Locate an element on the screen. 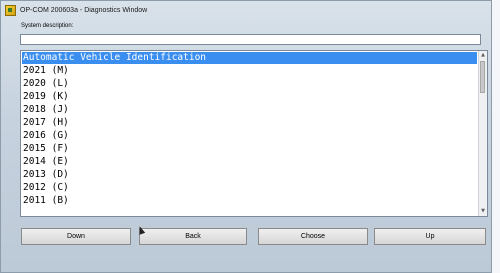 Image resolution: width=500 pixels, height=273 pixels. up-button: Up is located at coordinates (430, 236).